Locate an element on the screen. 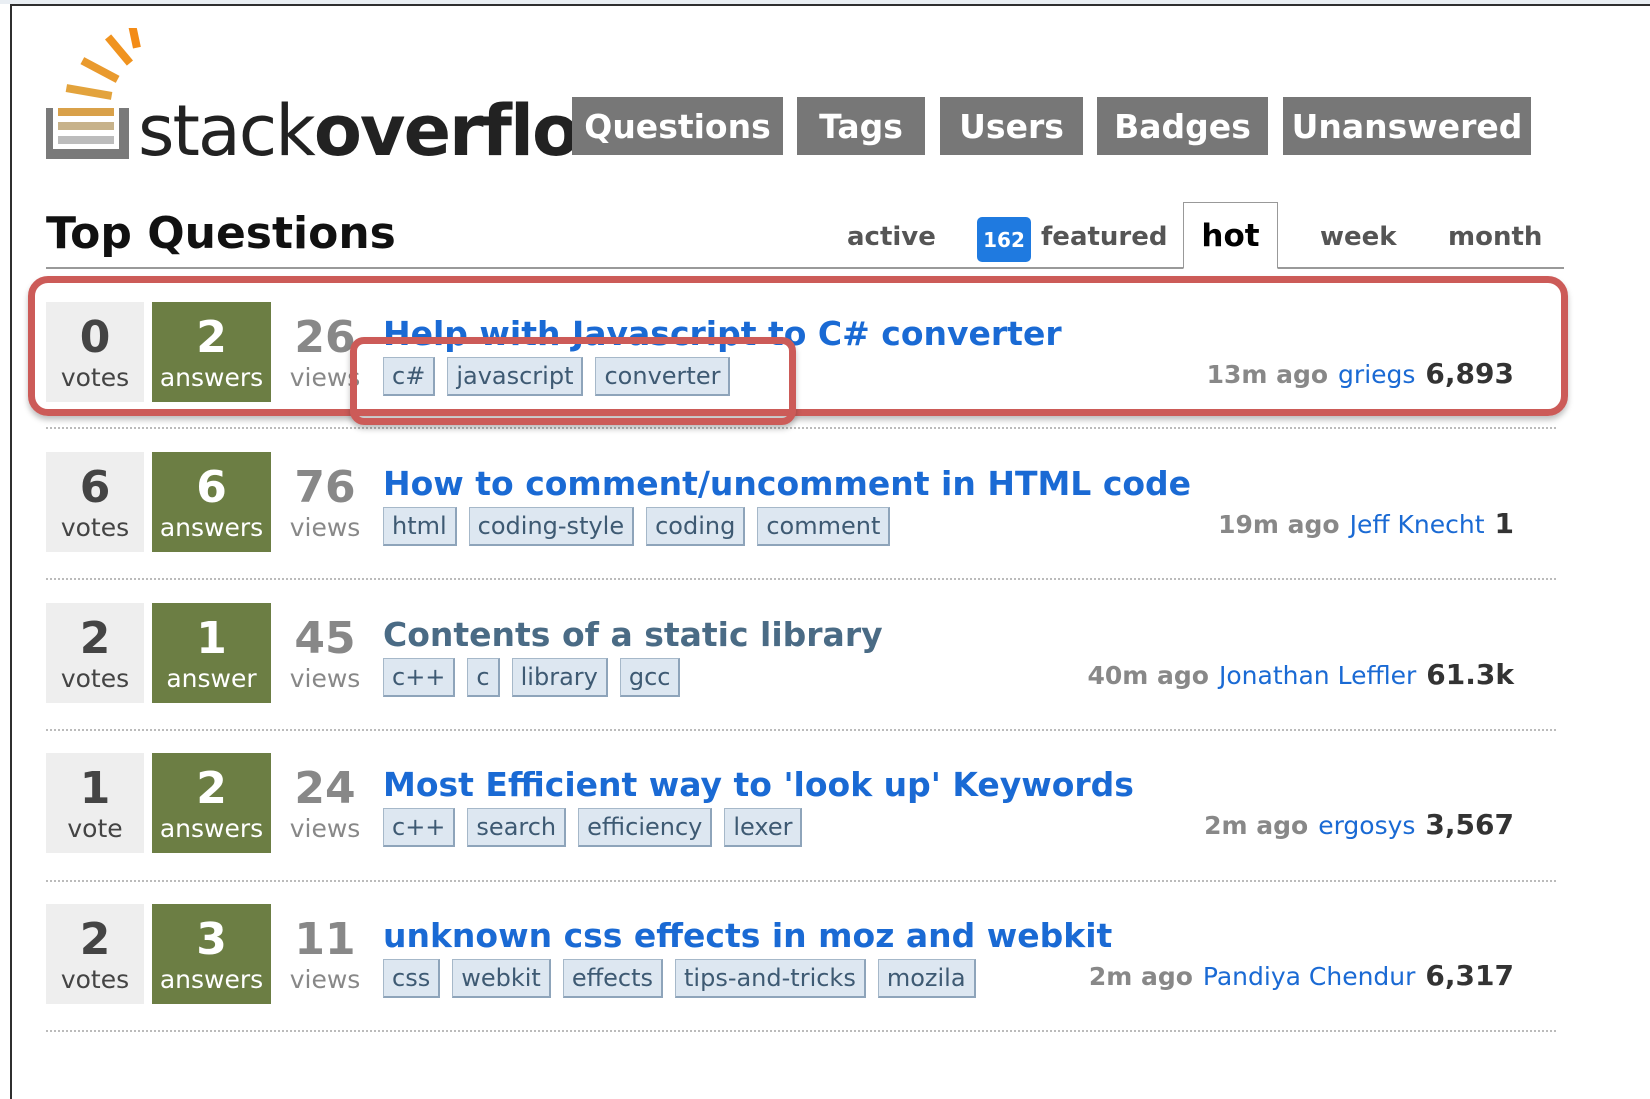  tab-month: month is located at coordinates (1495, 237).